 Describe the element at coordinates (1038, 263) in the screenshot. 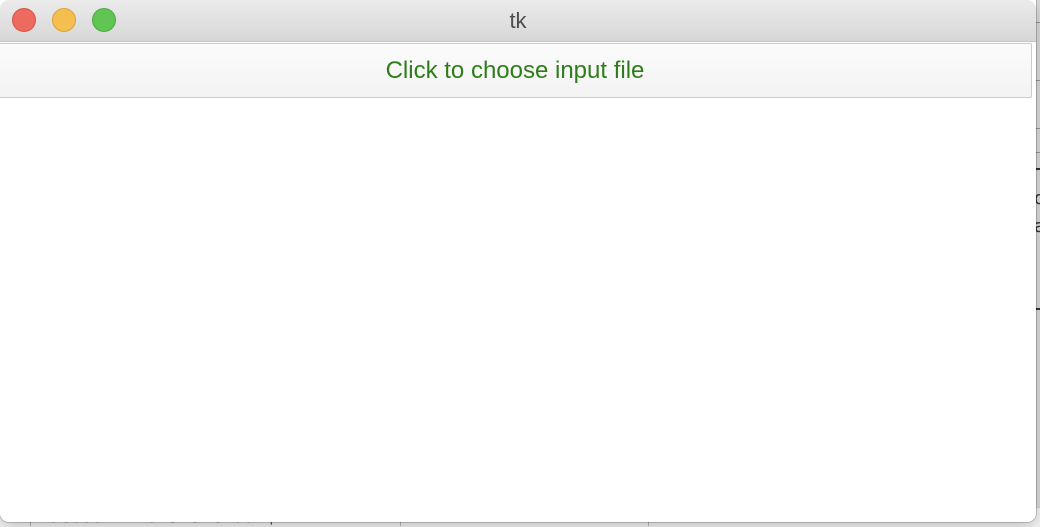

I see `background-window-edge` at that location.